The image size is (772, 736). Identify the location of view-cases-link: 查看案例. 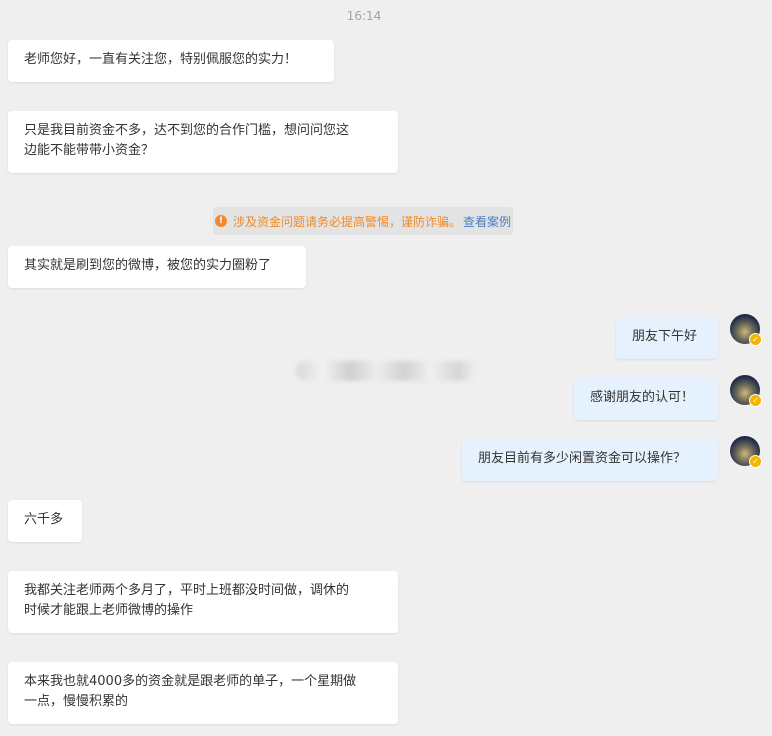
(487, 221).